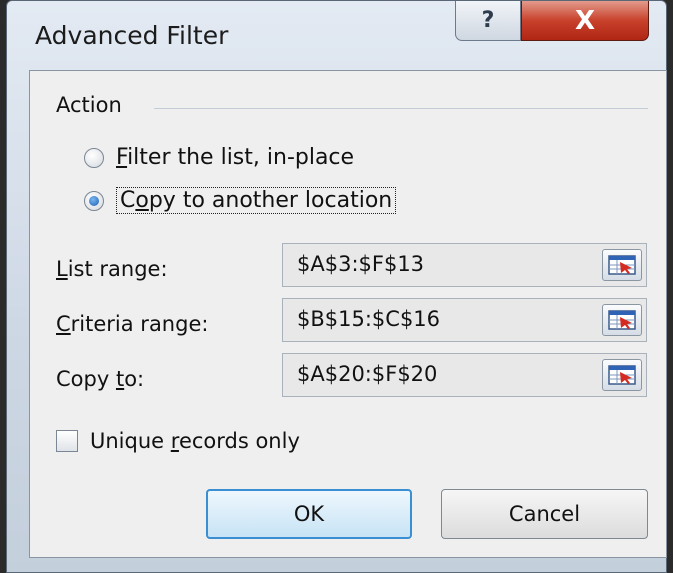  Describe the element at coordinates (256, 200) in the screenshot. I see `radio-label: Copy to another location` at that location.